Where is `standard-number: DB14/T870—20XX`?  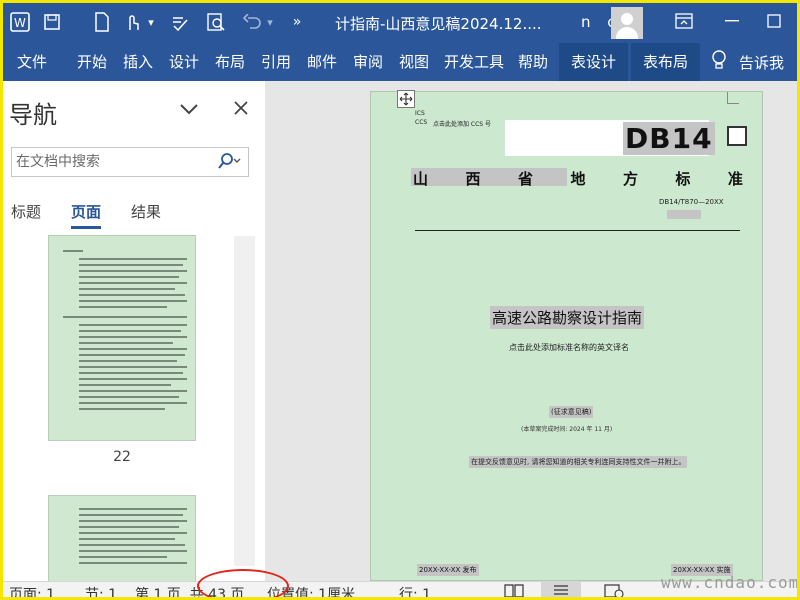 standard-number: DB14/T870—20XX is located at coordinates (691, 202).